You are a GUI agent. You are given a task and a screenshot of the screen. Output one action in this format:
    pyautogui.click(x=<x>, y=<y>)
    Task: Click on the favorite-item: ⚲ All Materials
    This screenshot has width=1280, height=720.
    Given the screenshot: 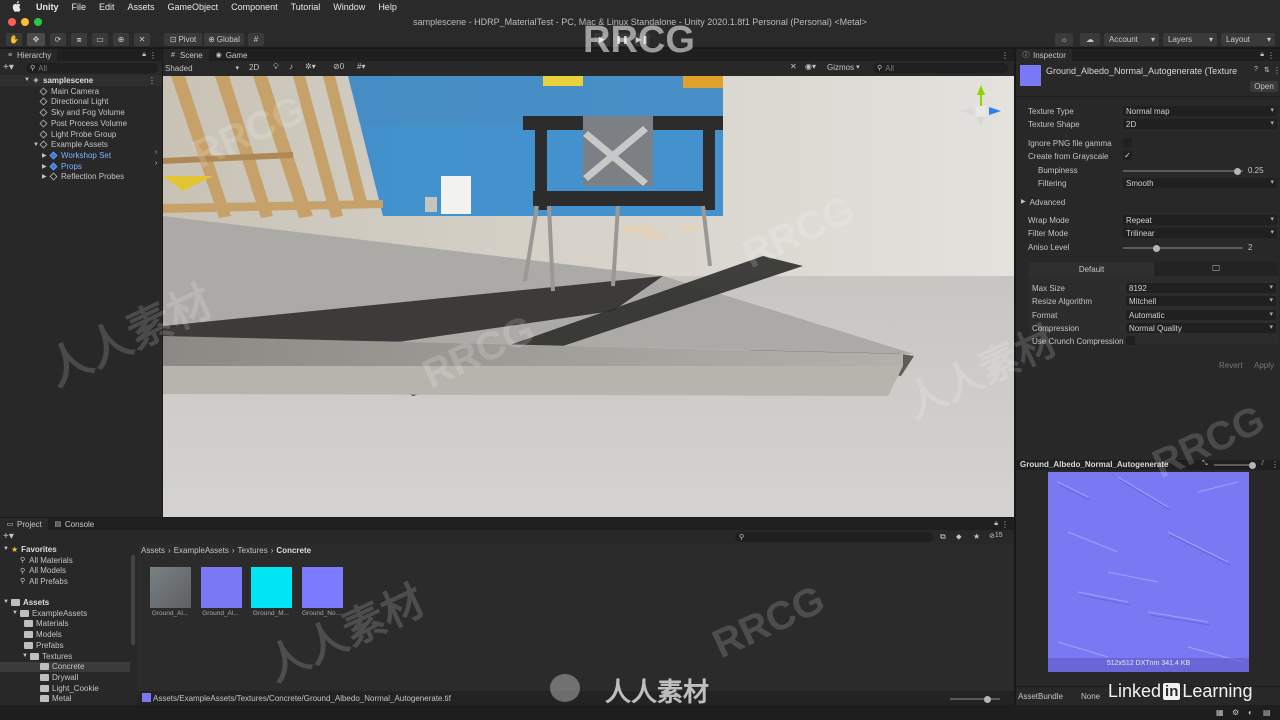 What is the action you would take?
    pyautogui.click(x=36, y=560)
    